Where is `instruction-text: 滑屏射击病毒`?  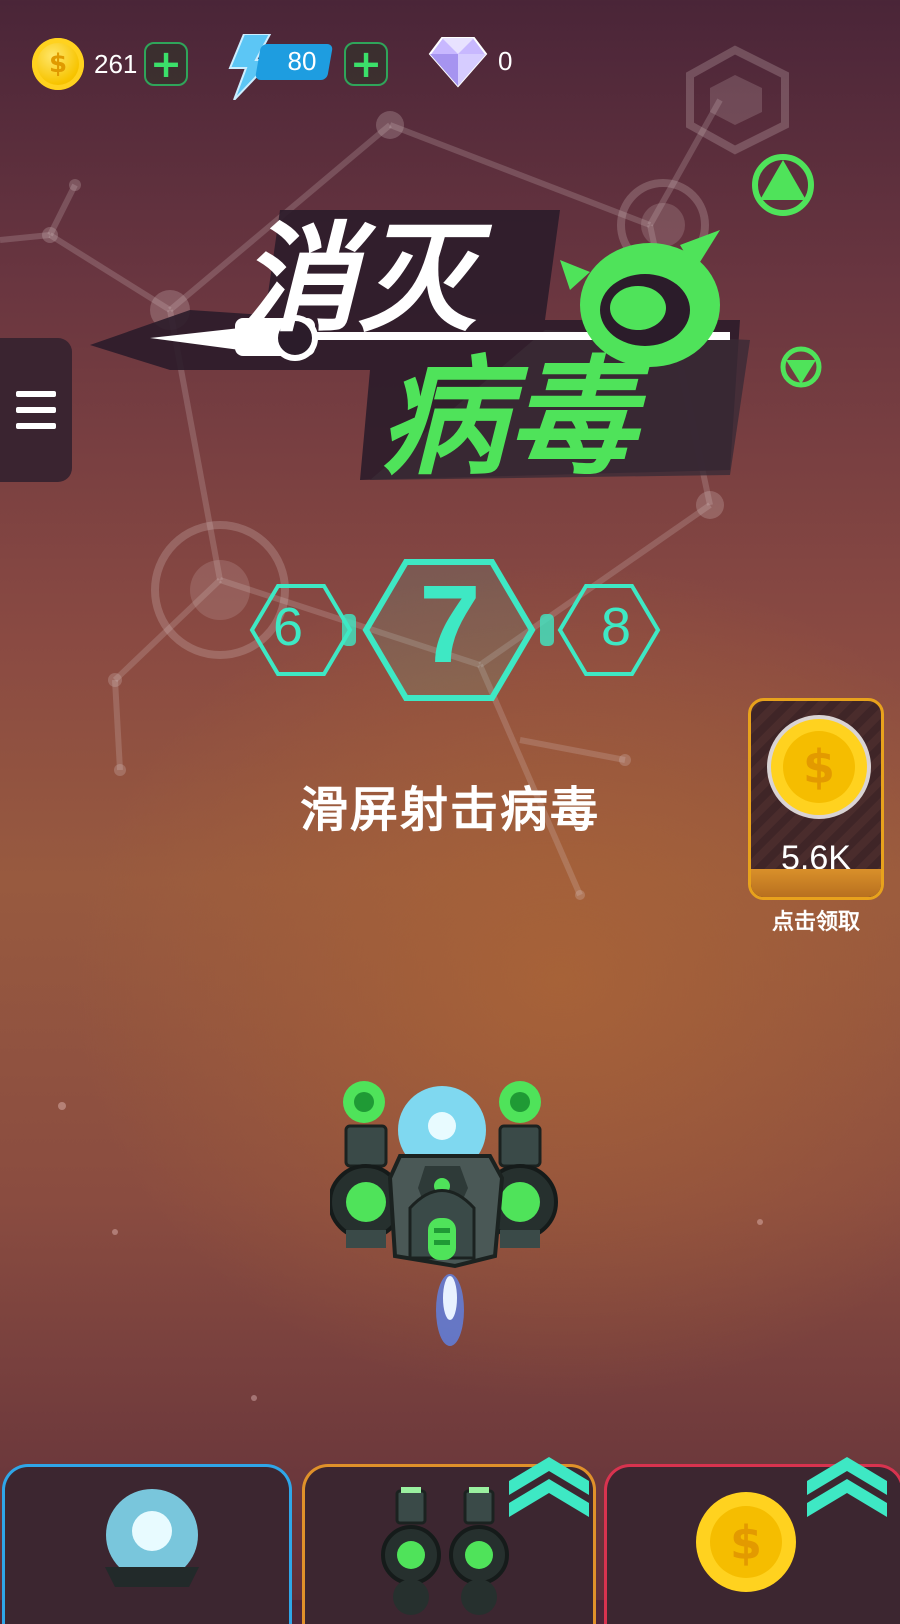
instruction-text: 滑屏射击病毒 is located at coordinates (449, 810).